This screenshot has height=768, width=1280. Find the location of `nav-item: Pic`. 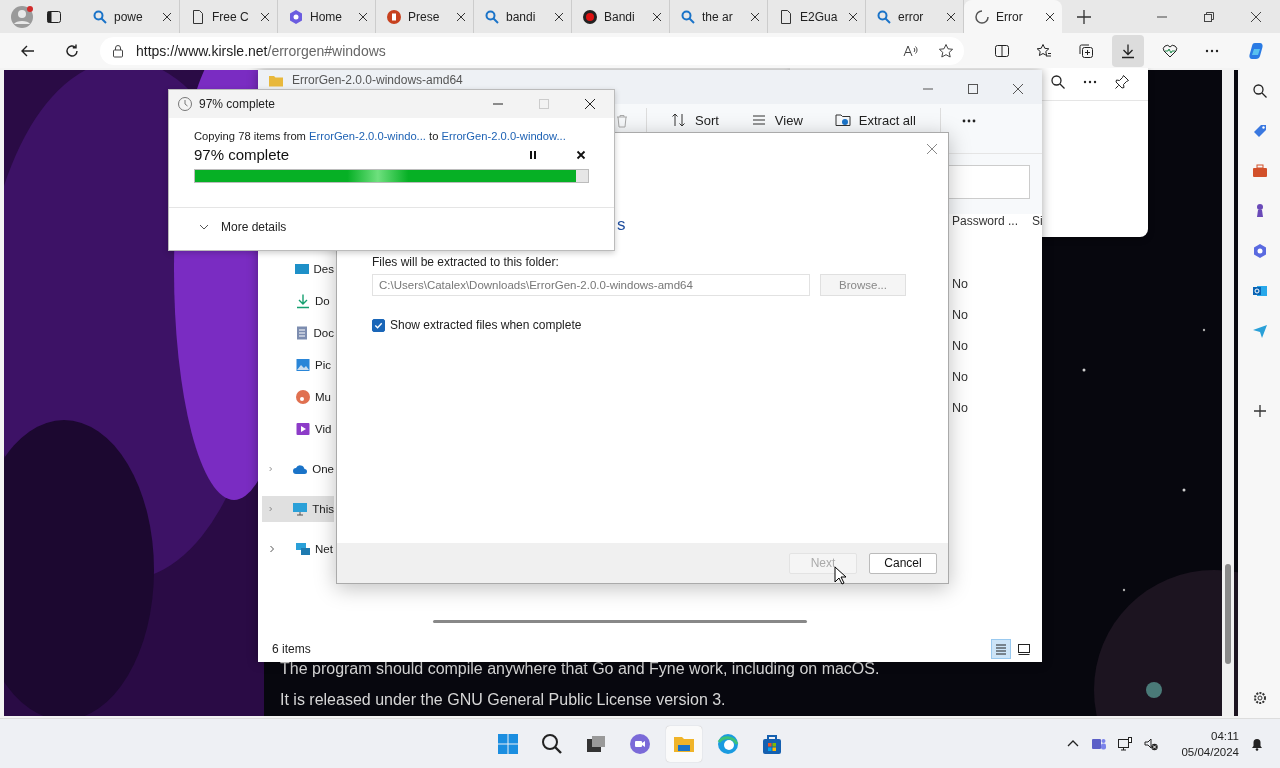

nav-item: Pic is located at coordinates (298, 365).